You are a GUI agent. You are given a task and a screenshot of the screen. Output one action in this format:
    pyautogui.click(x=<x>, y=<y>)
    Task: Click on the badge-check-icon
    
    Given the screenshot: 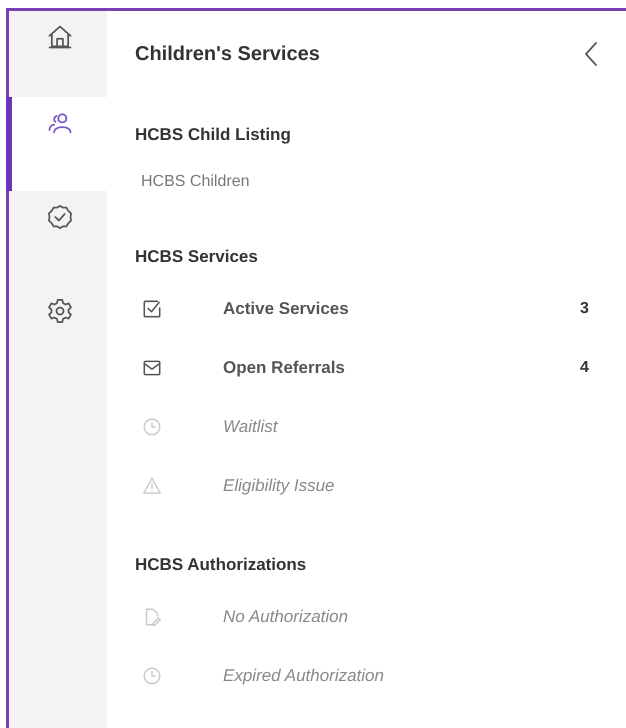 What is the action you would take?
    pyautogui.click(x=60, y=217)
    